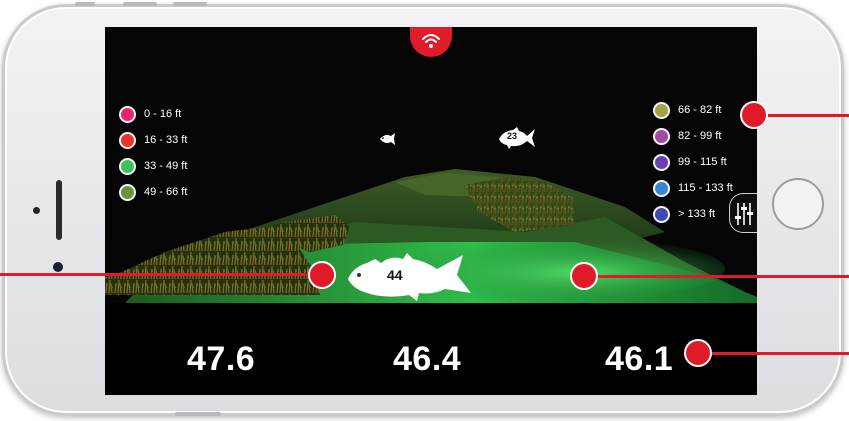  Describe the element at coordinates (36, 210) in the screenshot. I see `front-camera` at that location.